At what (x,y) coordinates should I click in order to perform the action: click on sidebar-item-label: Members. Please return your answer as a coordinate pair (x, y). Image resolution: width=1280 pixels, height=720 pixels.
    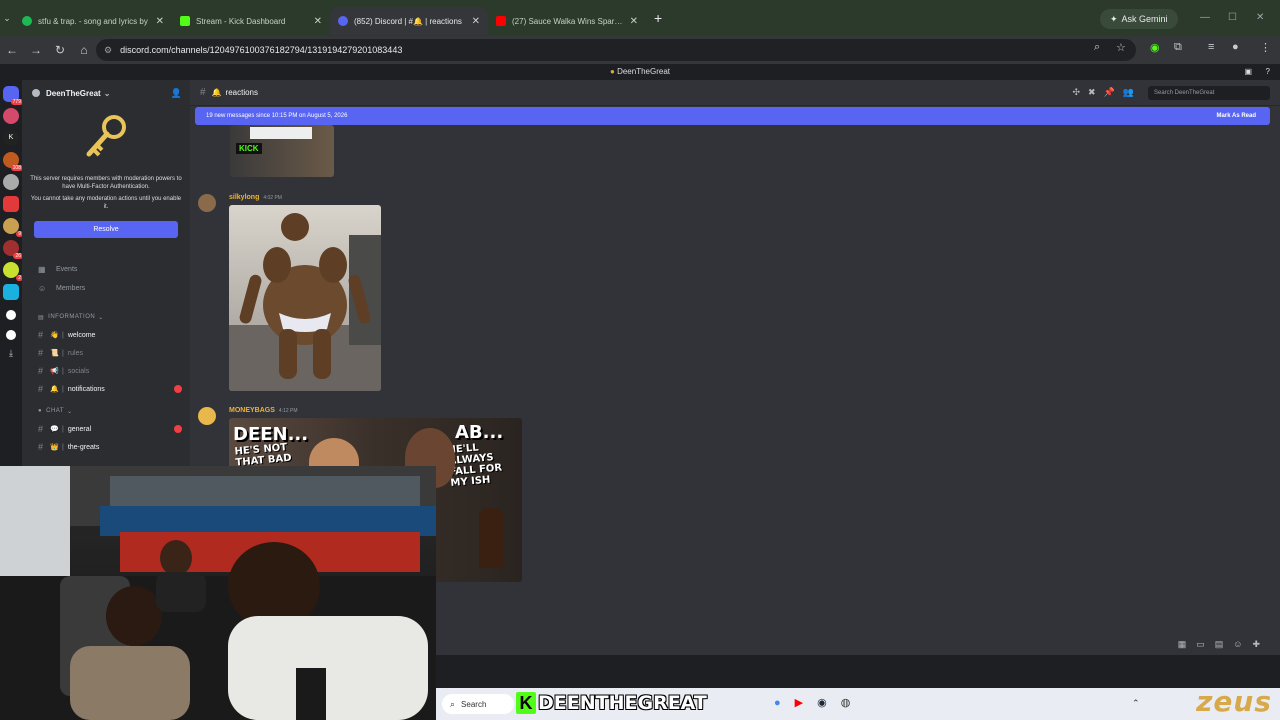
    Looking at the image, I should click on (71, 288).